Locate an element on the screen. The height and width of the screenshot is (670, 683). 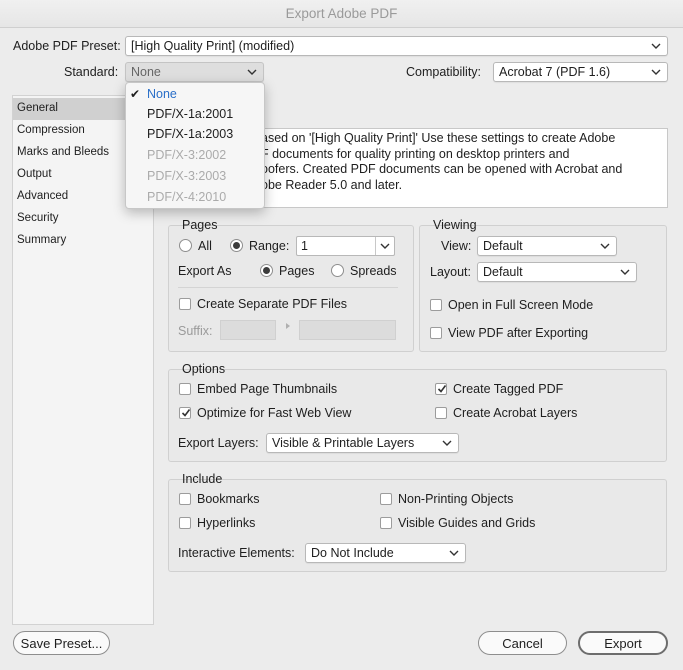
standard-select: None is located at coordinates (194, 72).